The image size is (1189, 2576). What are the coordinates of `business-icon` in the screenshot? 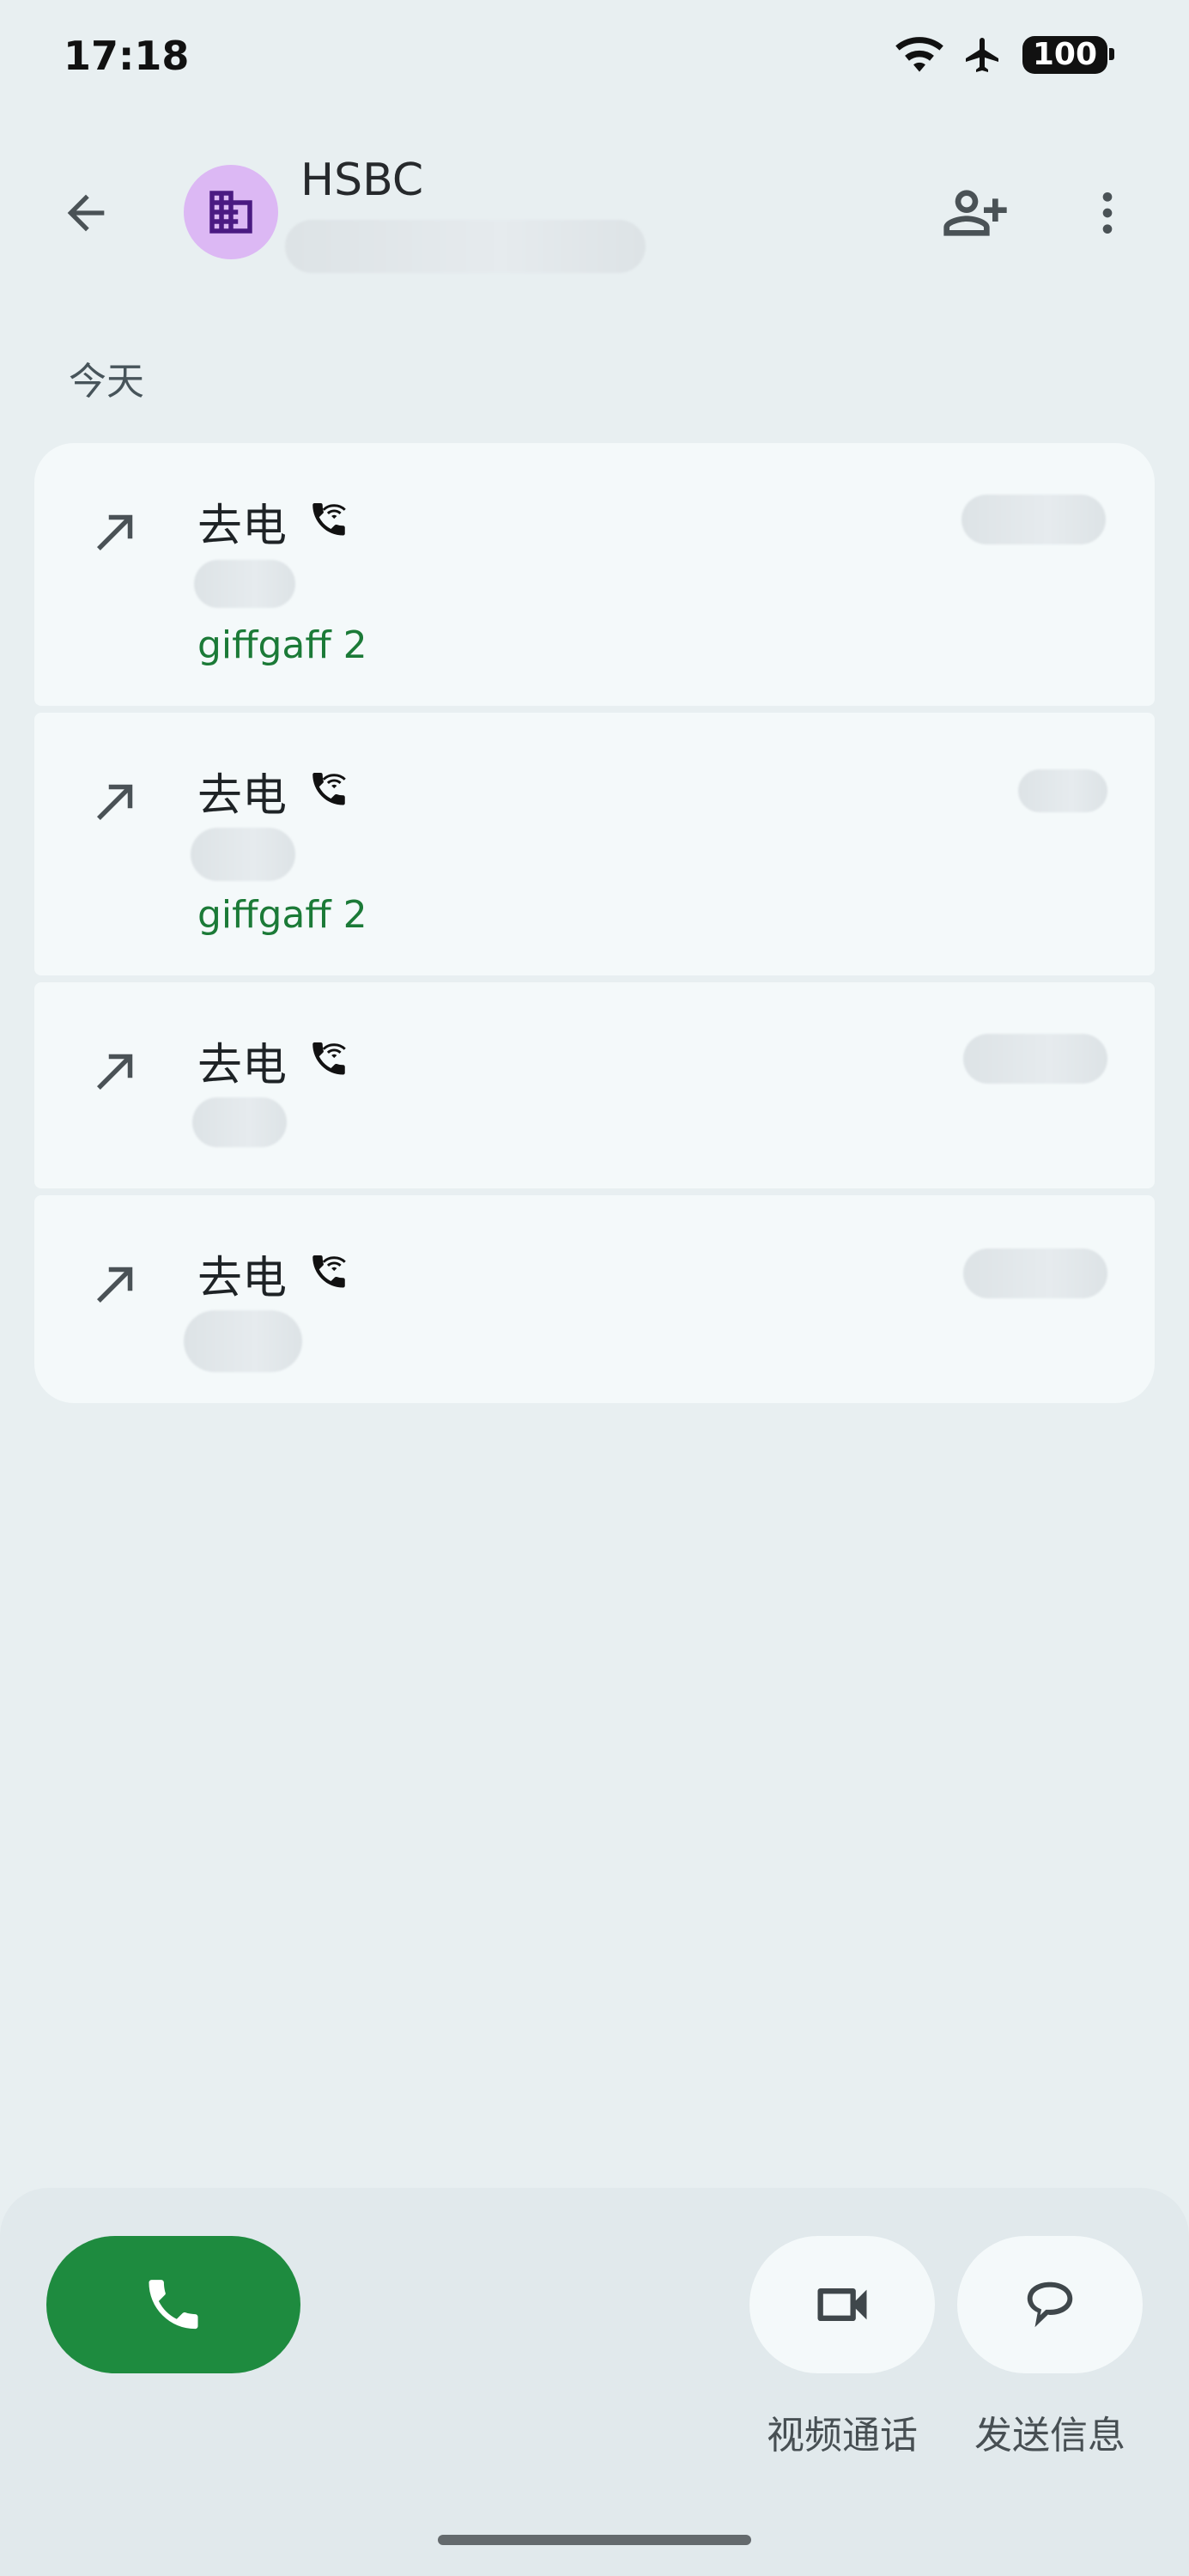 It's located at (230, 213).